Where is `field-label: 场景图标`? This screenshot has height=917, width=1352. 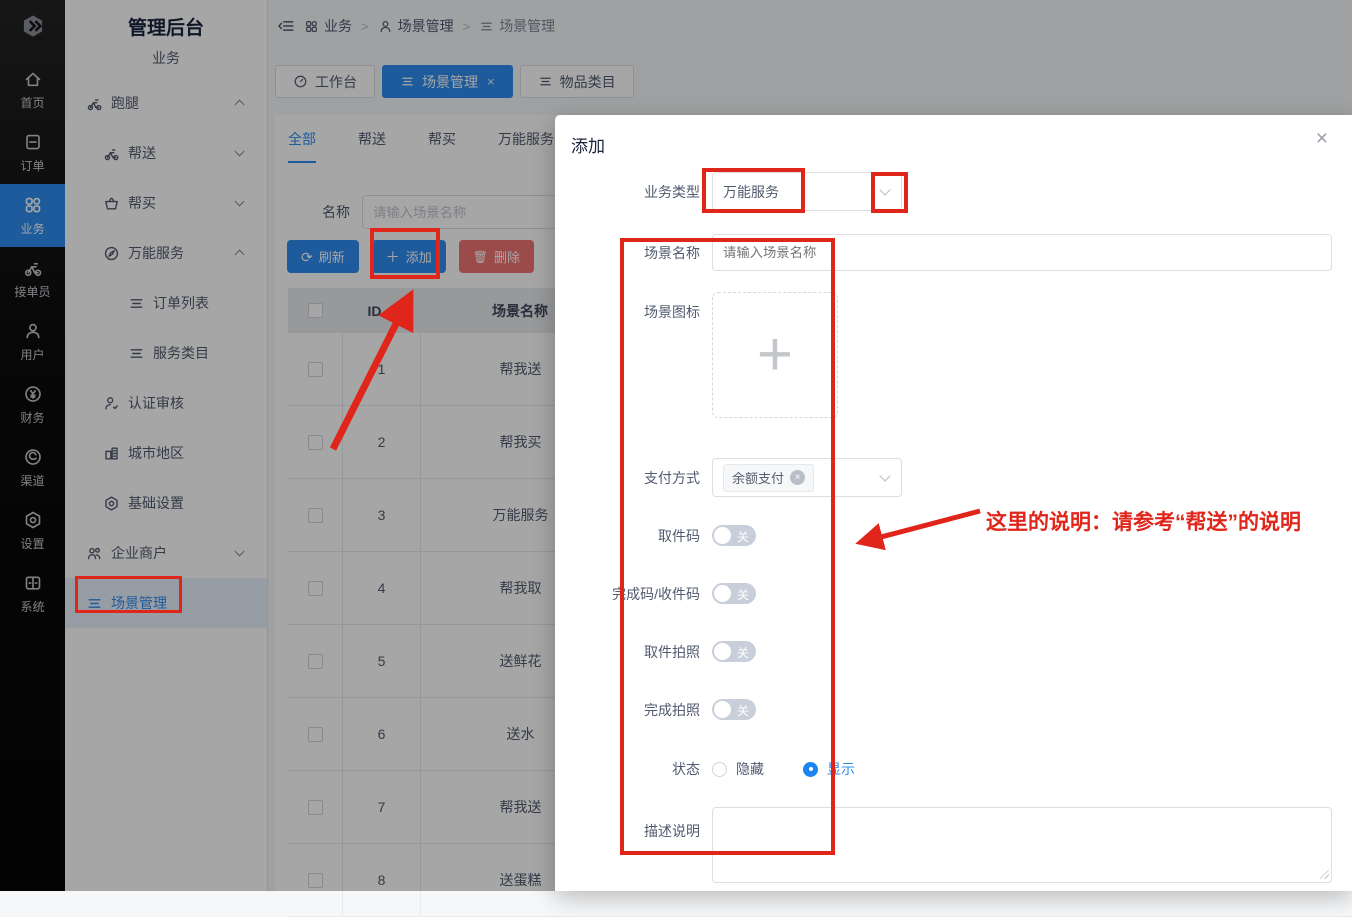 field-label: 场景图标 is located at coordinates (627, 355).